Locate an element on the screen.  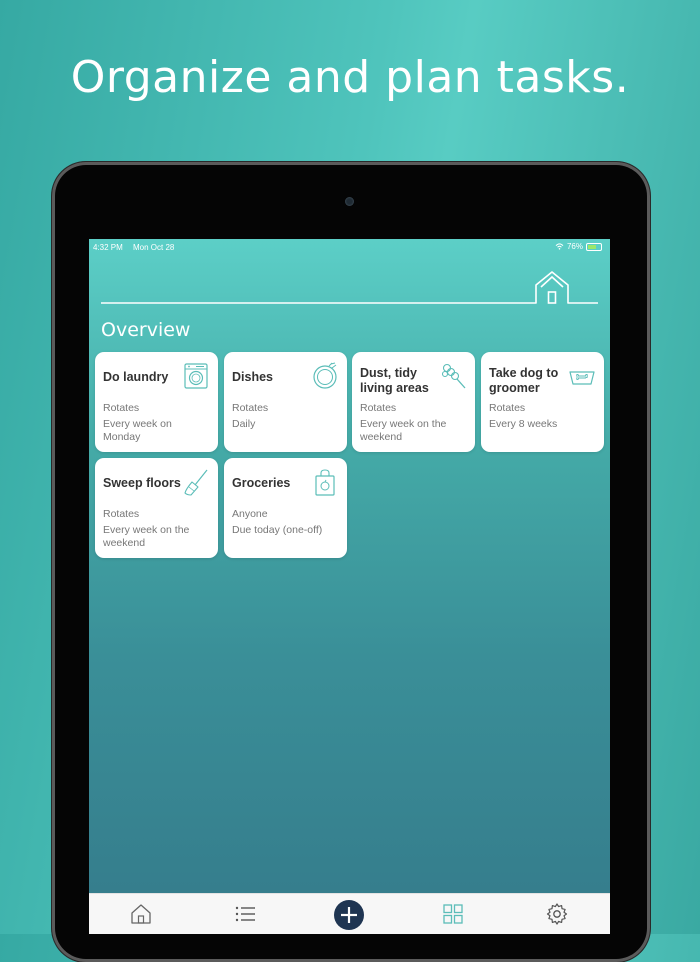
add-task-button is located at coordinates (349, 915).